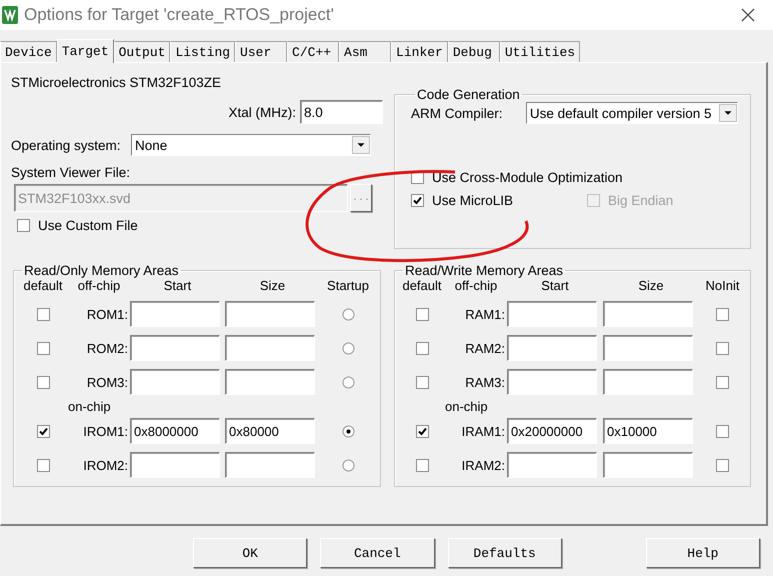 The height and width of the screenshot is (576, 773). Describe the element at coordinates (175, 431) in the screenshot. I see `start-field: 0x8000000` at that location.